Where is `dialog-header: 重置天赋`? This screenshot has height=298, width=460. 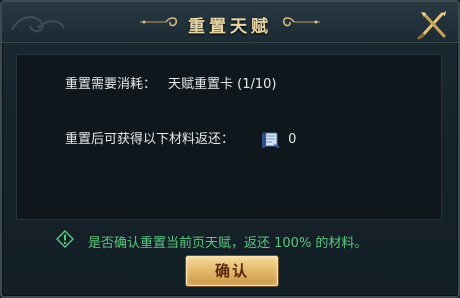 dialog-header: 重置天赋 is located at coordinates (230, 22).